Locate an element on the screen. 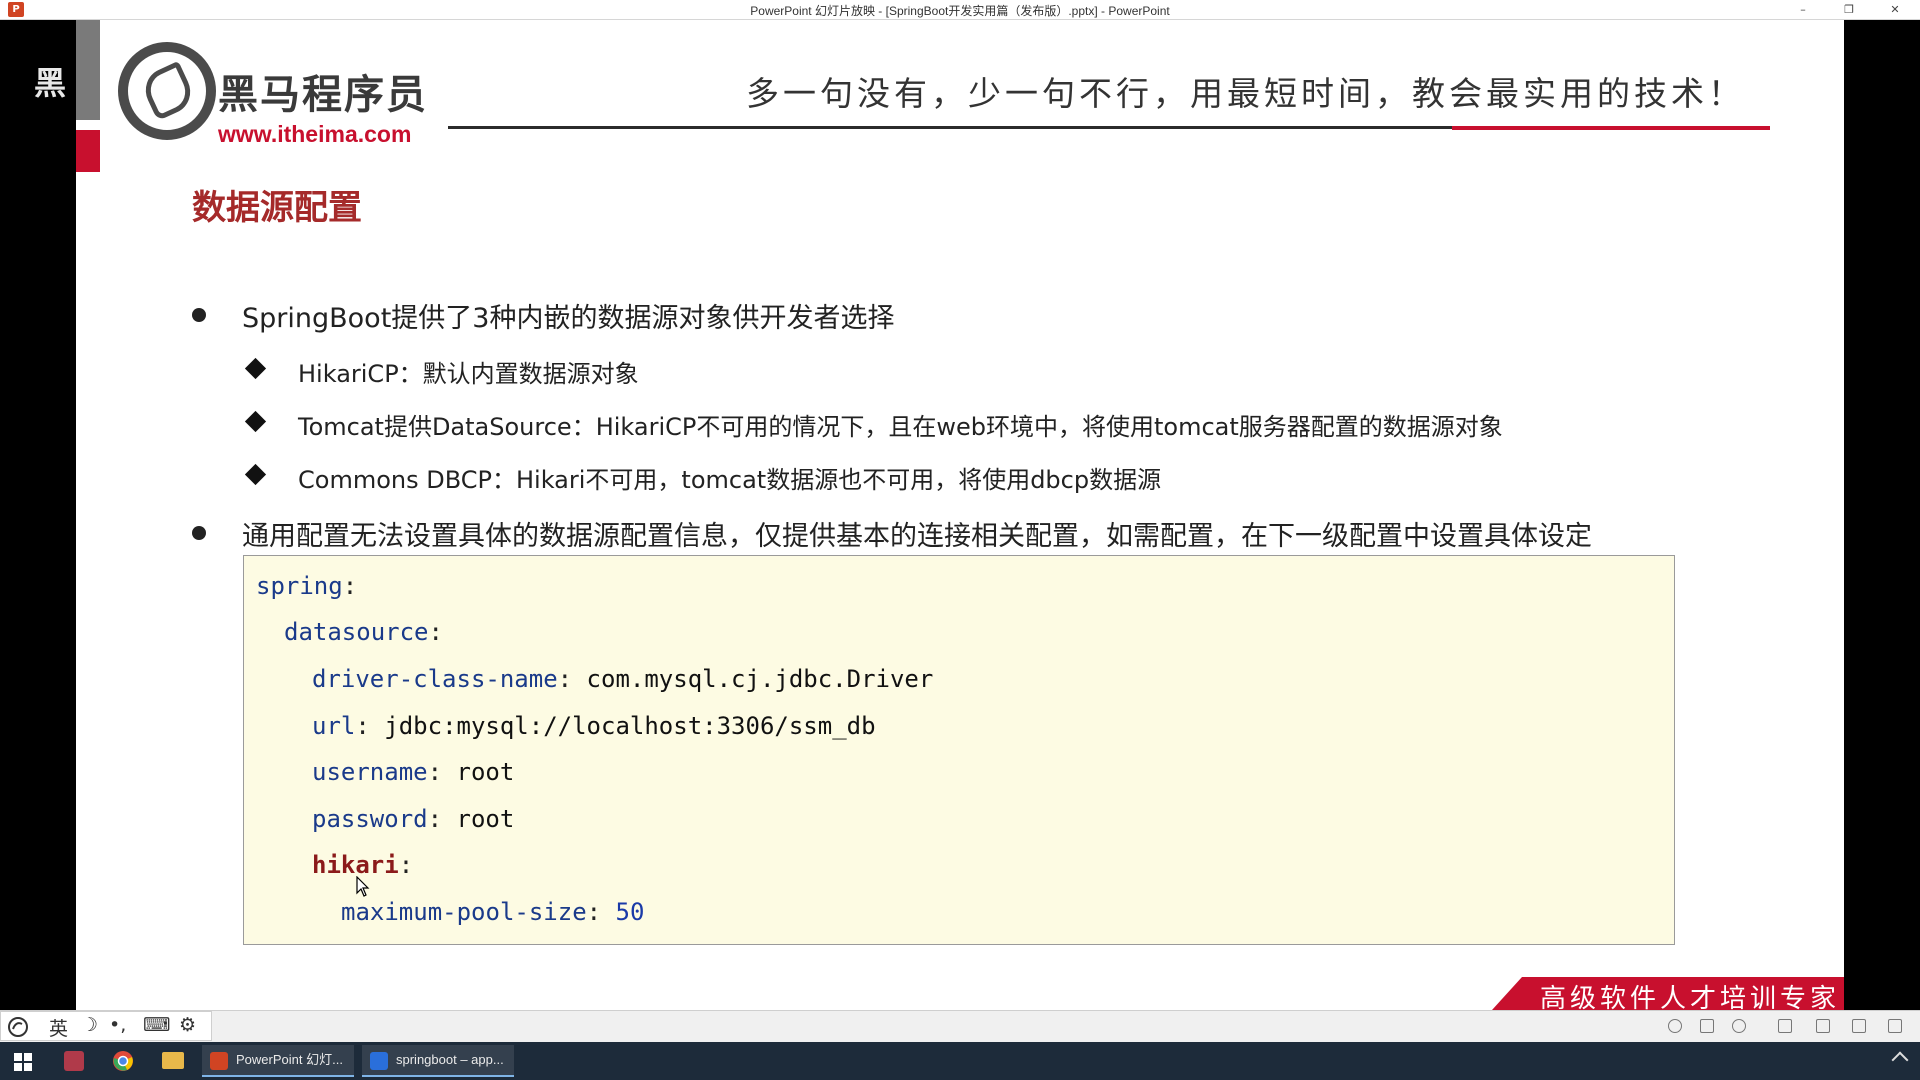  code-line: maximum-pool-size: 50 is located at coordinates (492, 912).